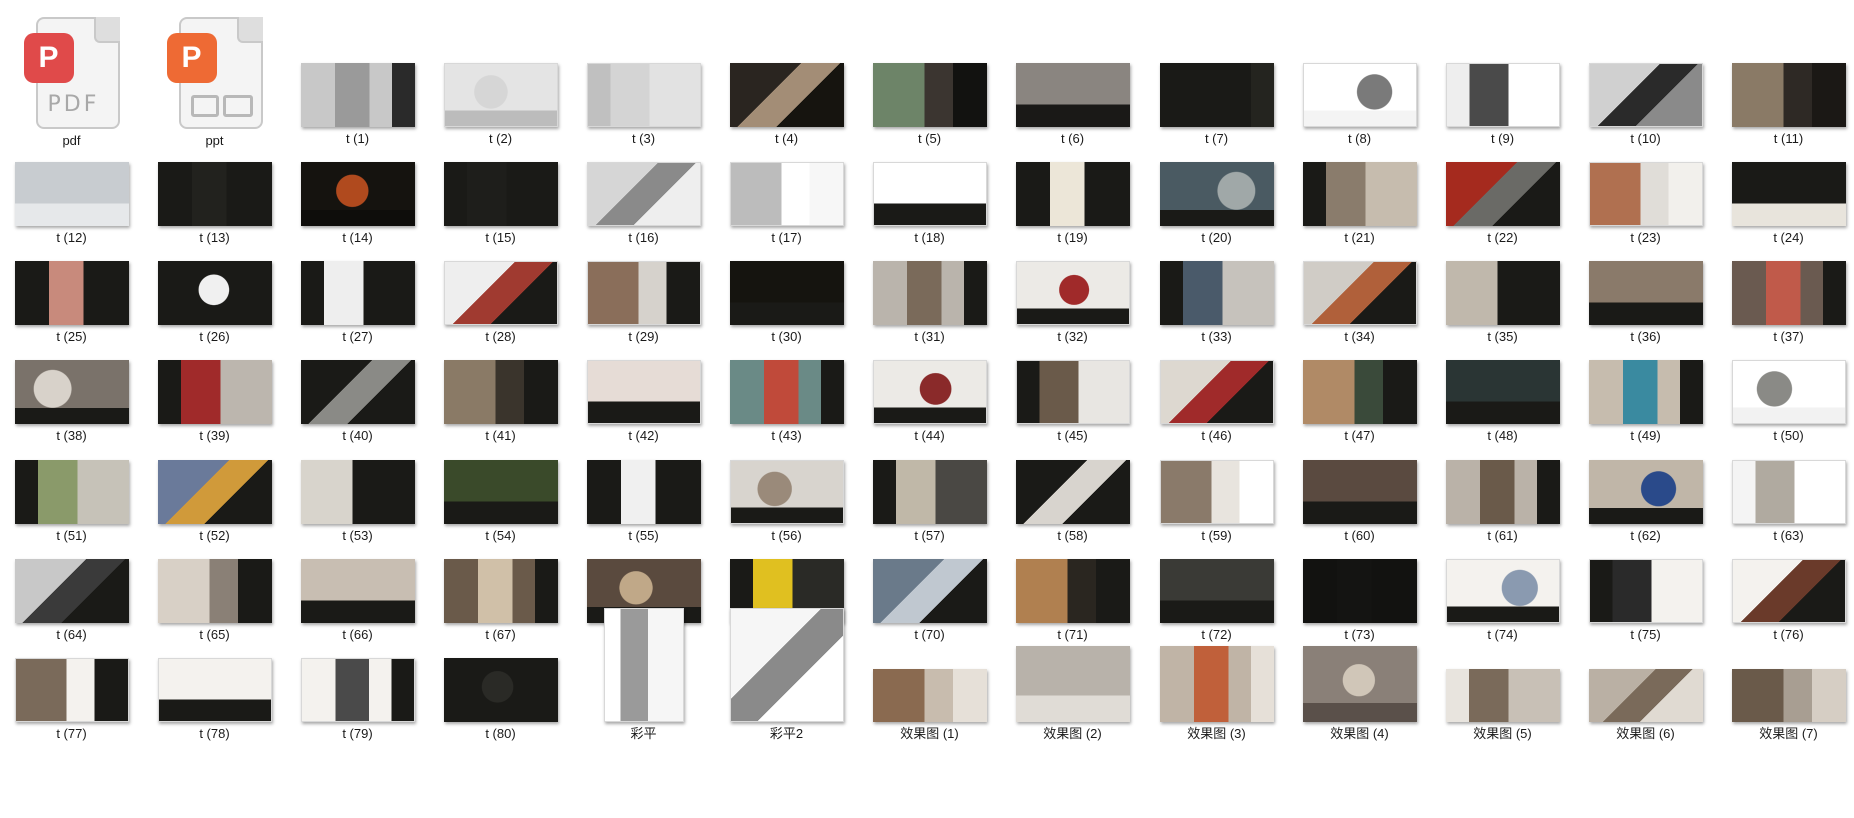 The width and height of the screenshot is (1854, 818). Describe the element at coordinates (71, 502) in the screenshot. I see `file-item: t (51)` at that location.